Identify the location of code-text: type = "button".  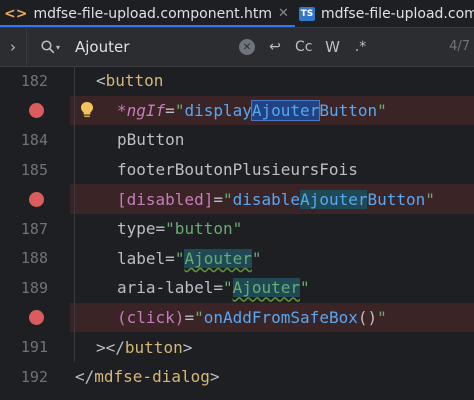
(180, 229).